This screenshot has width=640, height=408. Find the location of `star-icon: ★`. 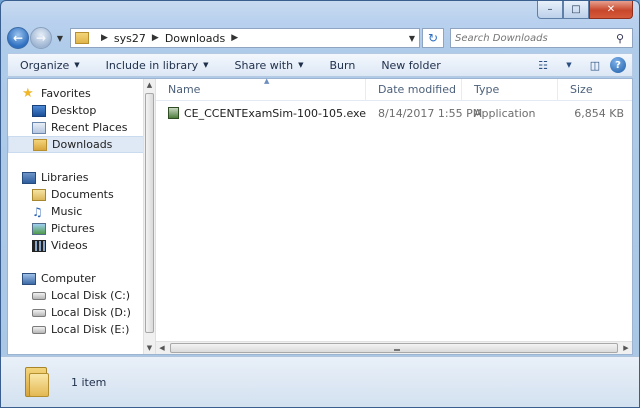

star-icon: ★ is located at coordinates (28, 93).